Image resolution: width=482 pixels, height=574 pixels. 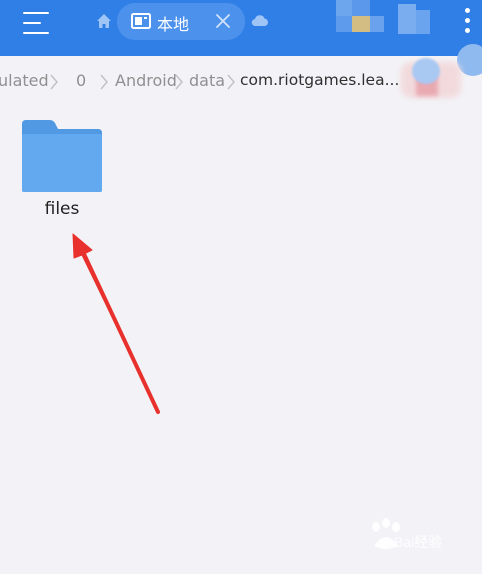 I want to click on watermark-text: Bai经验, so click(x=418, y=542).